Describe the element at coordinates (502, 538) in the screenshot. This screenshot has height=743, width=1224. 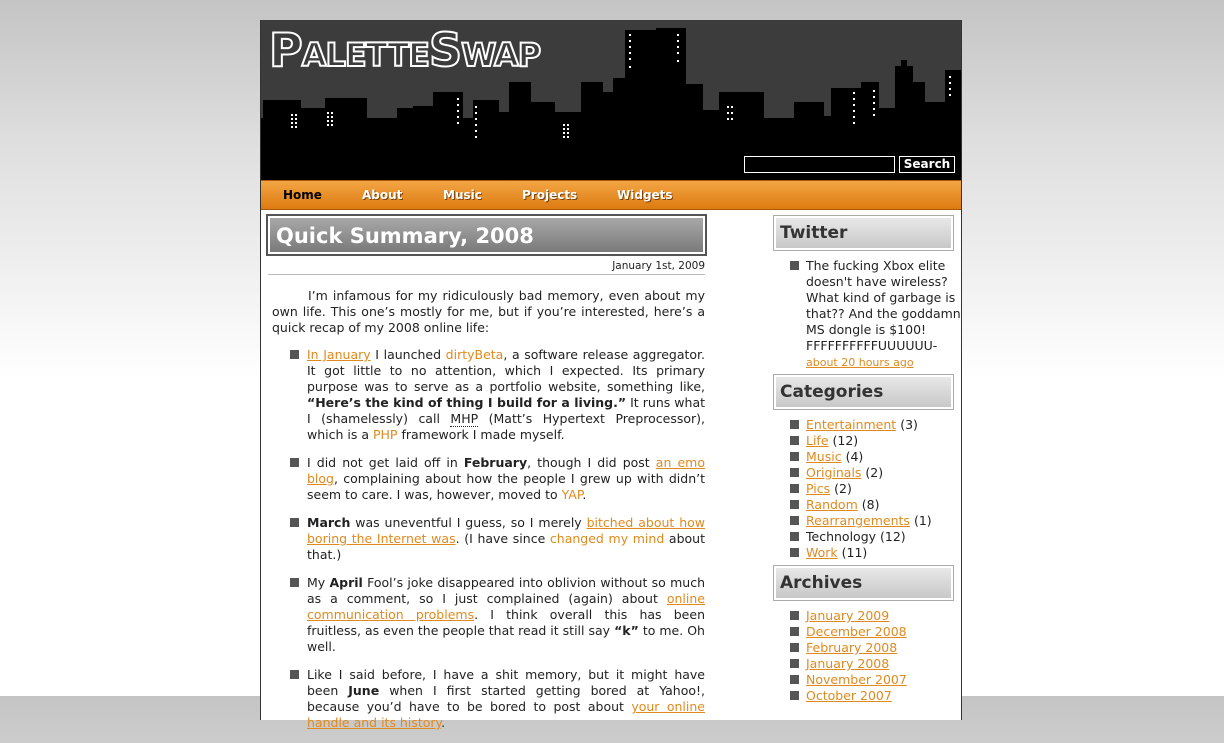
I see `list-text: . (I have since` at that location.